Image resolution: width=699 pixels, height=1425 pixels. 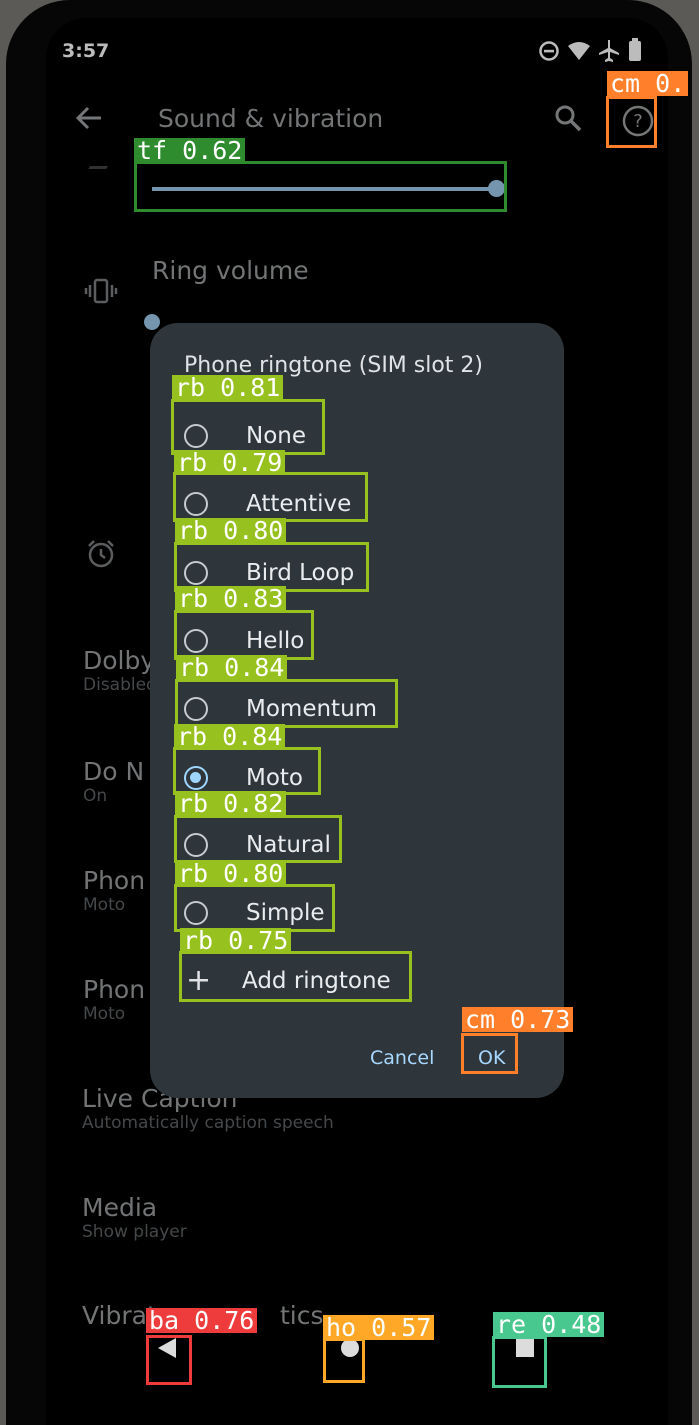 What do you see at coordinates (232, 667) in the screenshot?
I see `detection-tag-momentum: rb 0.84` at bounding box center [232, 667].